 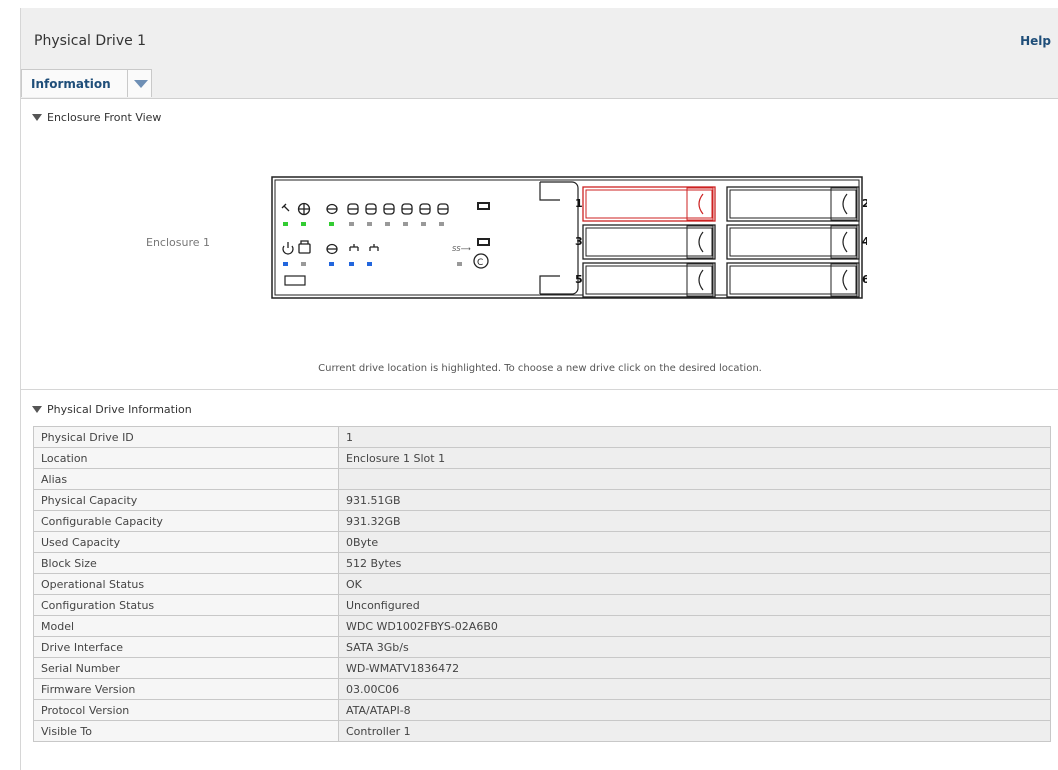 I want to click on table-row: Location Enclosure 1 Slot 1, so click(x=542, y=458).